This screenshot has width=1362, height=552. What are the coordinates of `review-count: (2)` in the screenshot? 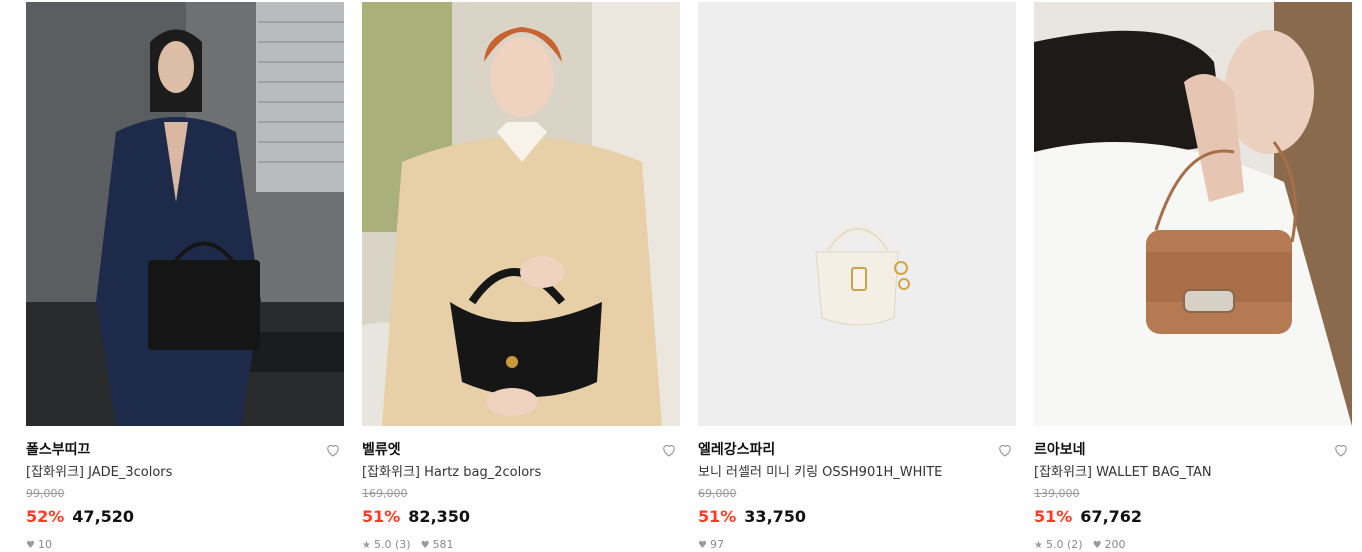 It's located at (1074, 544).